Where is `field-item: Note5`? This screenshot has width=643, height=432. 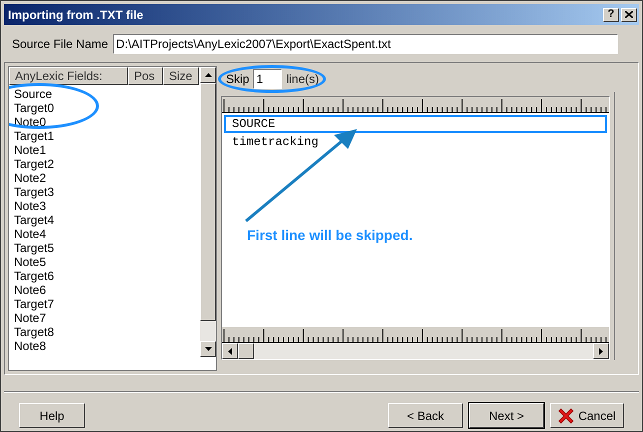 field-item: Note5 is located at coordinates (107, 262).